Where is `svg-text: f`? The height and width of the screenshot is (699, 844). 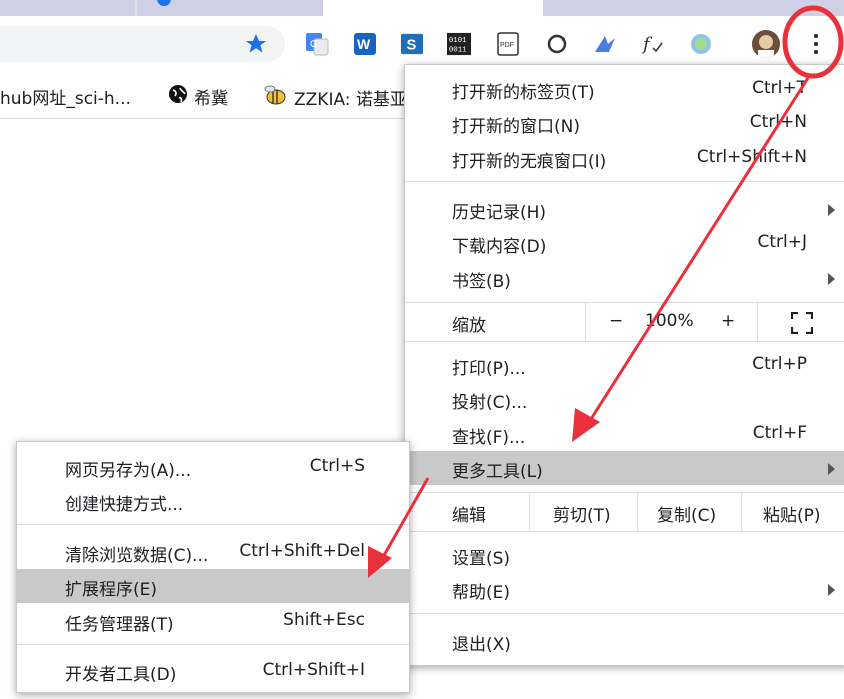 svg-text: f is located at coordinates (647, 44).